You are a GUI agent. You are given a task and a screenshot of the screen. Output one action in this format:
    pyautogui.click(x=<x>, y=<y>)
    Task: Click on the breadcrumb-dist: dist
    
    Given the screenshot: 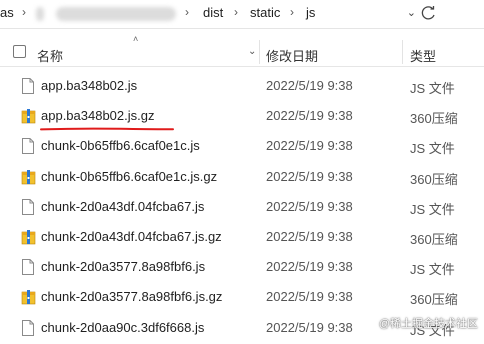 What is the action you would take?
    pyautogui.click(x=213, y=12)
    